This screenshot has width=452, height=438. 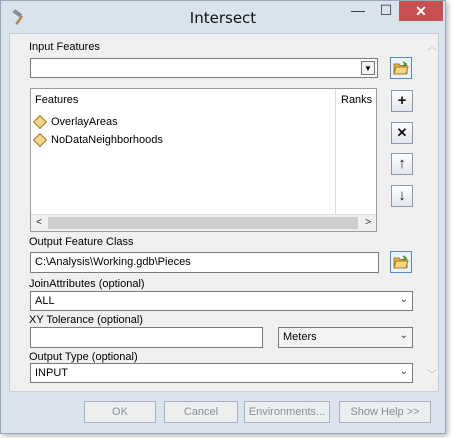 I want to click on show-help-button: Show Help >>, so click(x=385, y=412).